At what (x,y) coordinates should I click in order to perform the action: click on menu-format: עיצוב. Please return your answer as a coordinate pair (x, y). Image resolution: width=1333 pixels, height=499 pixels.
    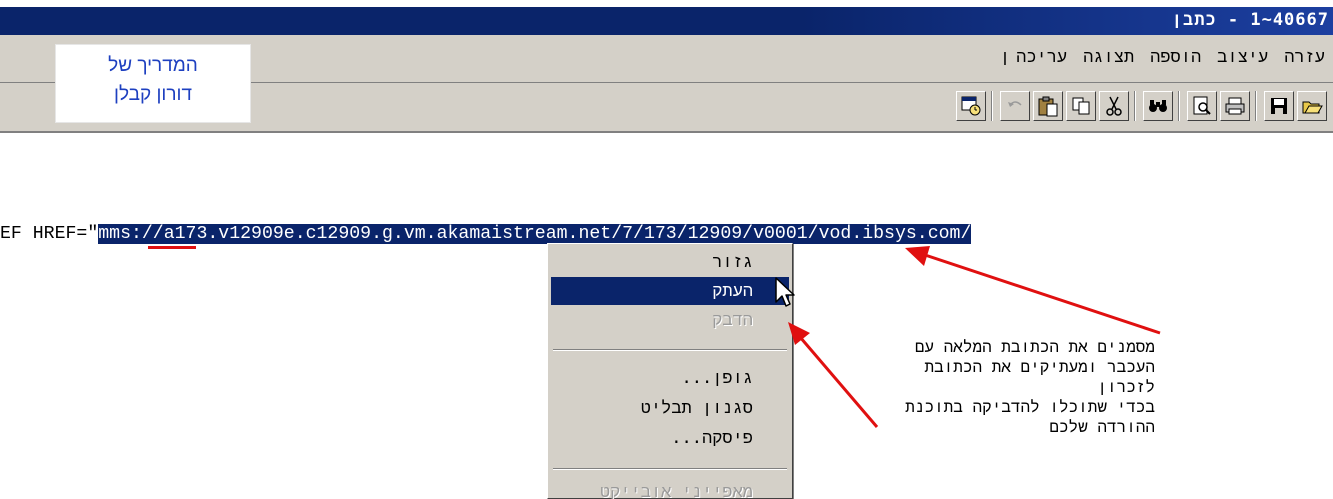
    Looking at the image, I should click on (1242, 57).